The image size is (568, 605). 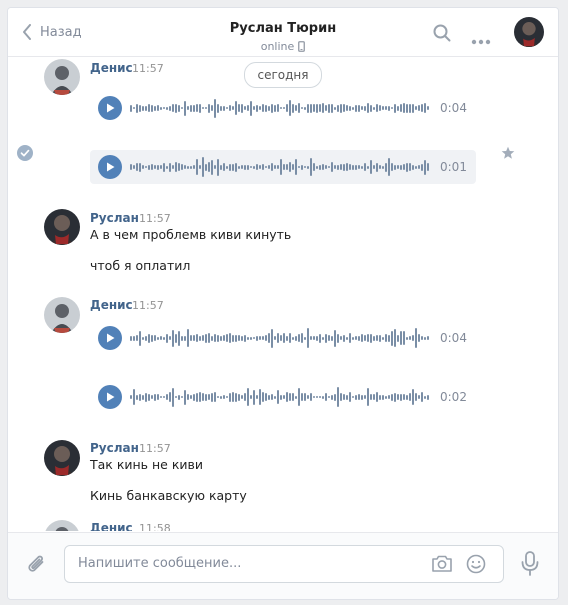 I want to click on more-button, so click(x=481, y=39).